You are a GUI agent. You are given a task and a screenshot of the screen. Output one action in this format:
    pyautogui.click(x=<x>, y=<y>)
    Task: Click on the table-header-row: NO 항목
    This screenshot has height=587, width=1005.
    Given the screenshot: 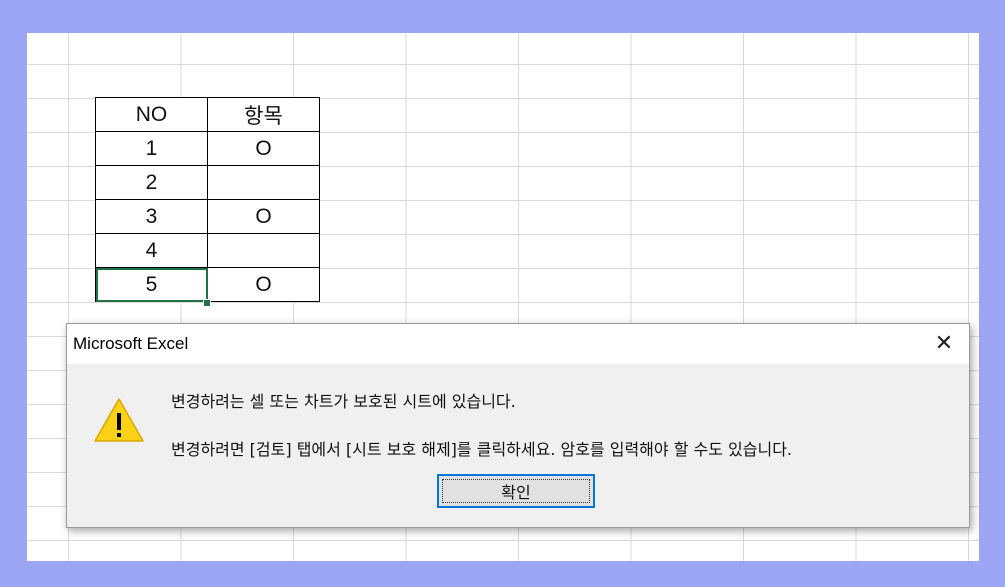 What is the action you would take?
    pyautogui.click(x=207, y=114)
    